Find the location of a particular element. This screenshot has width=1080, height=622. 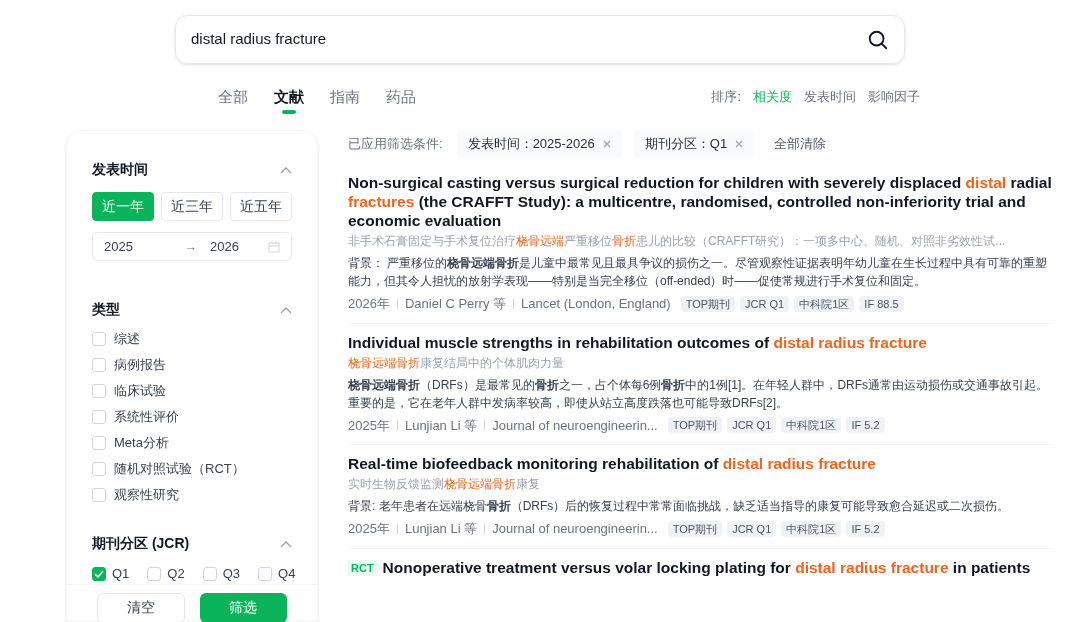

tab: 全部 is located at coordinates (233, 97).